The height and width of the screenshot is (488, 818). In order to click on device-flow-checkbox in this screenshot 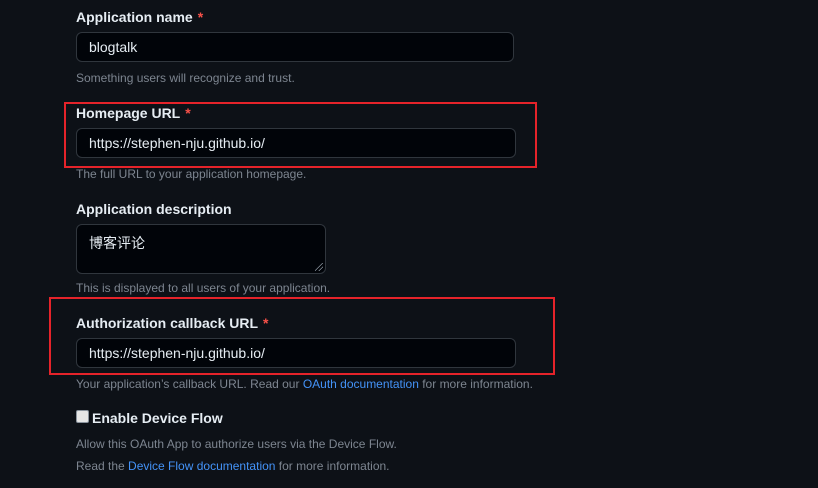, I will do `click(82, 416)`.